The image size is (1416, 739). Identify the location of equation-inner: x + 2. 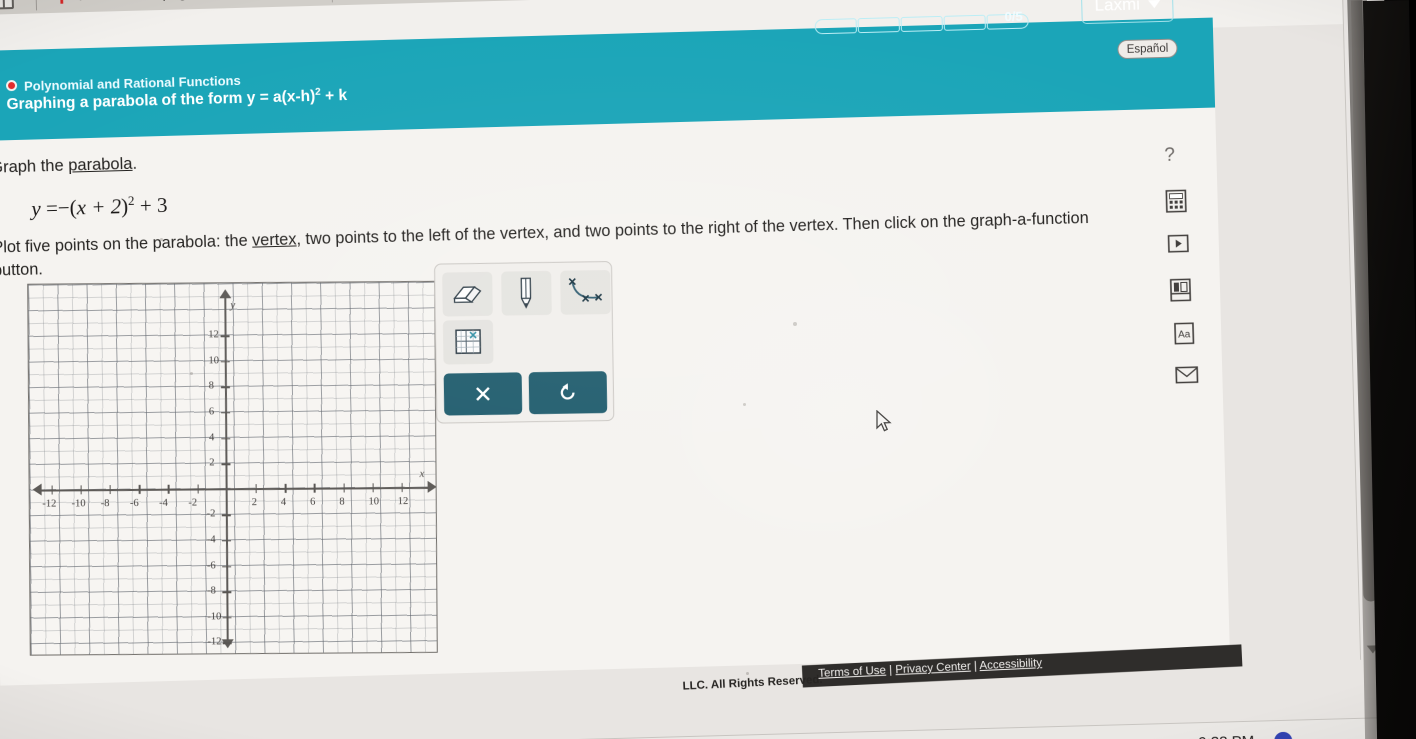
(99, 207).